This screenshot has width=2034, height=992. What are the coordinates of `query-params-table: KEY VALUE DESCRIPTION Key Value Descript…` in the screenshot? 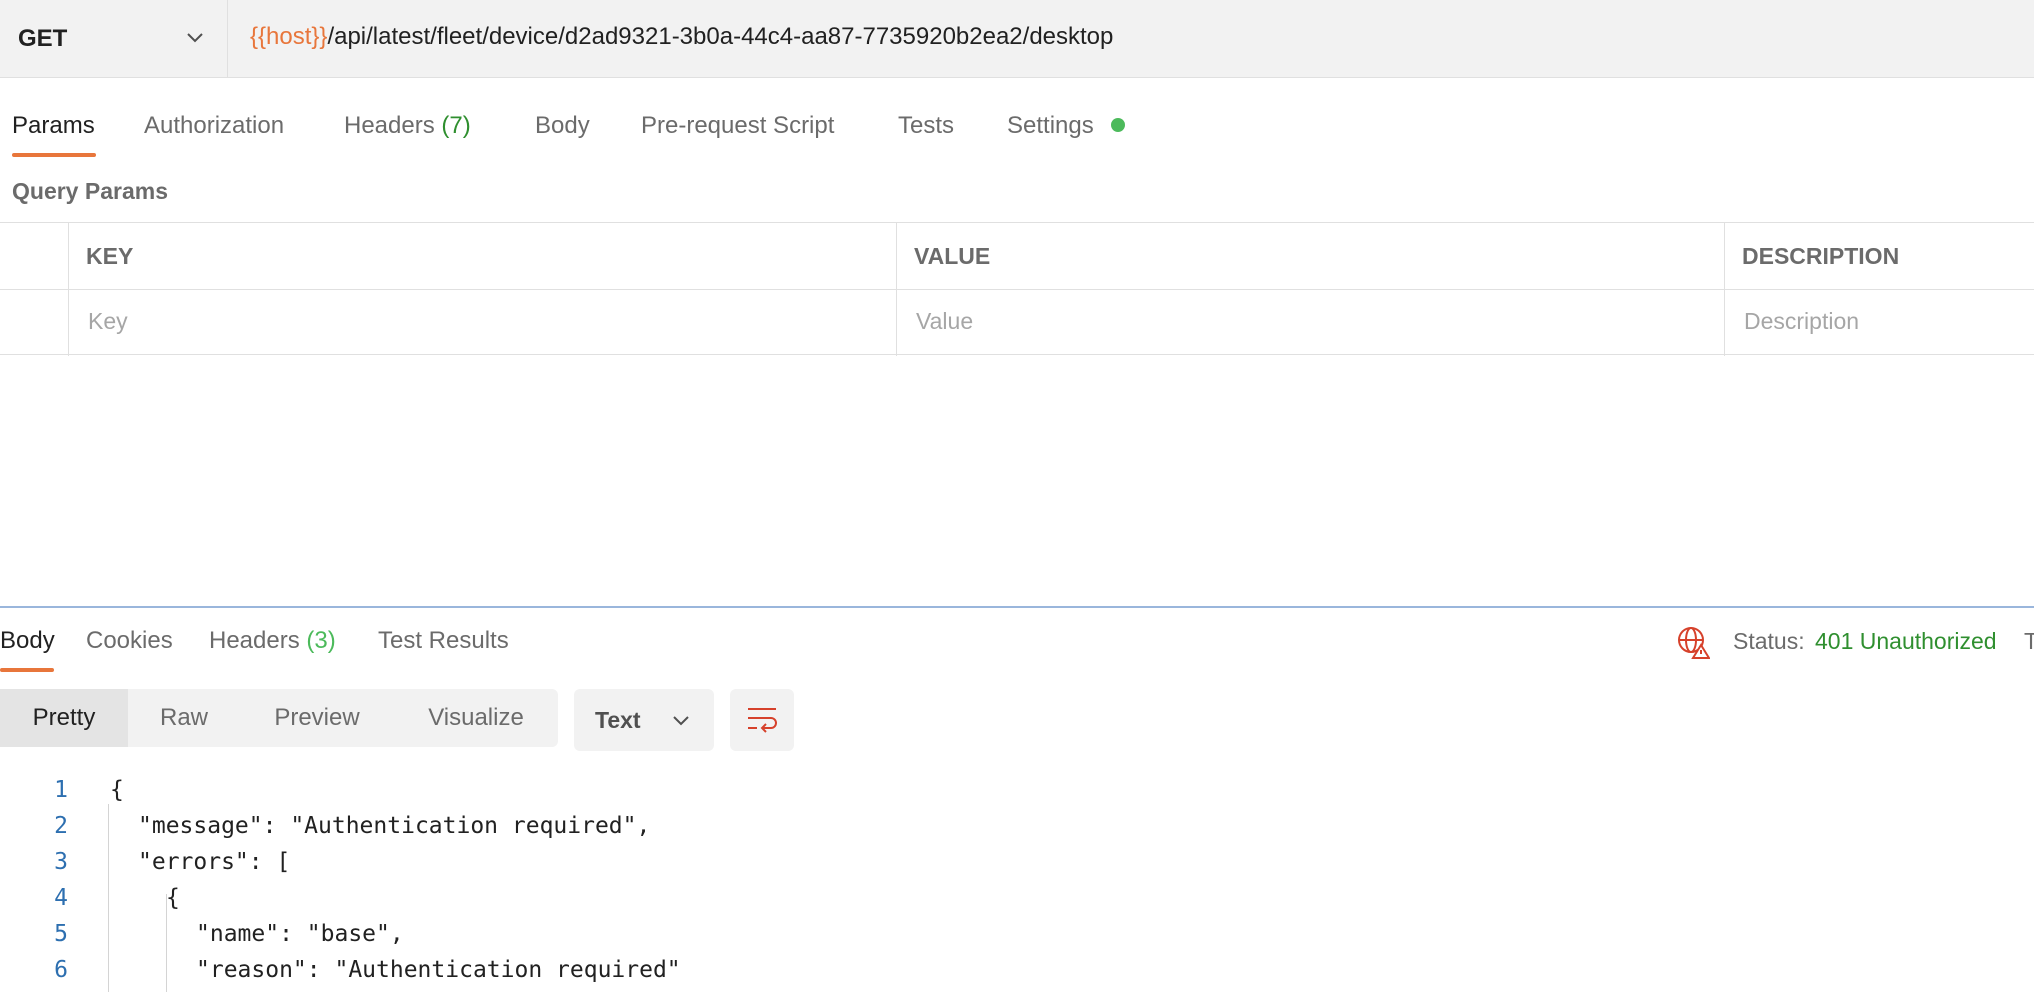 It's located at (1017, 289).